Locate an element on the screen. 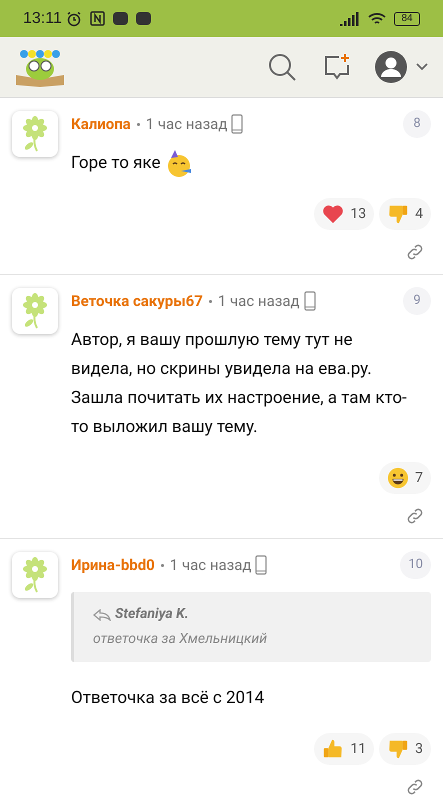  quote-text: ответочка за Хмельницкий is located at coordinates (180, 639).